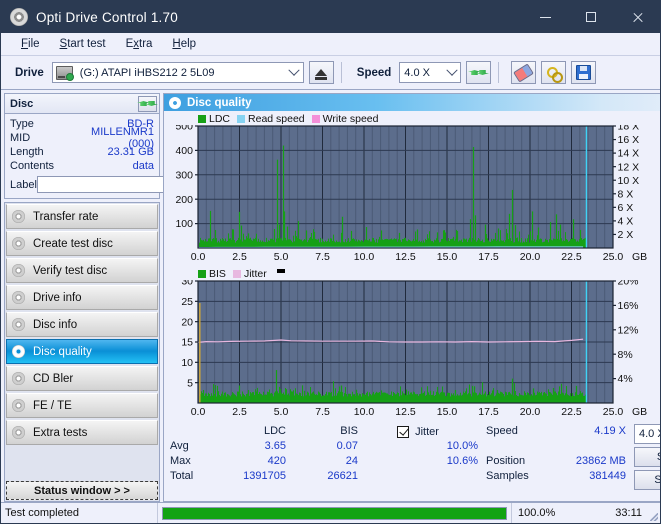  Describe the element at coordinates (82, 216) in the screenshot. I see `sidebar-item-transfer-rate: Transfer rate` at that location.